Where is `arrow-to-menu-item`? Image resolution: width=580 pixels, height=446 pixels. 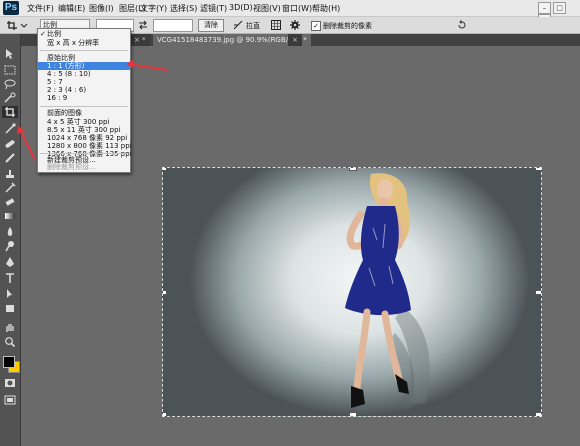
arrow-to-menu-item is located at coordinates (148, 67).